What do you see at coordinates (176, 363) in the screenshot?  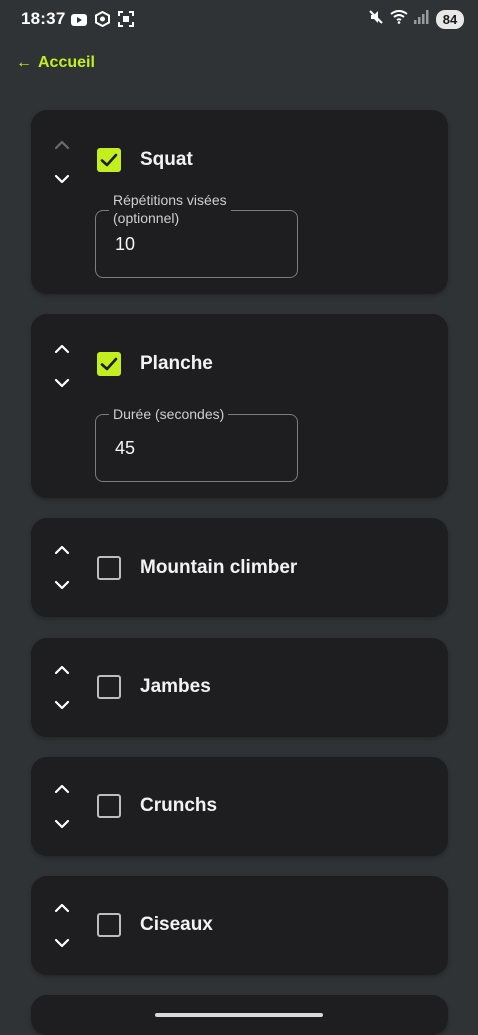 I see `exercise-name: Planche` at bounding box center [176, 363].